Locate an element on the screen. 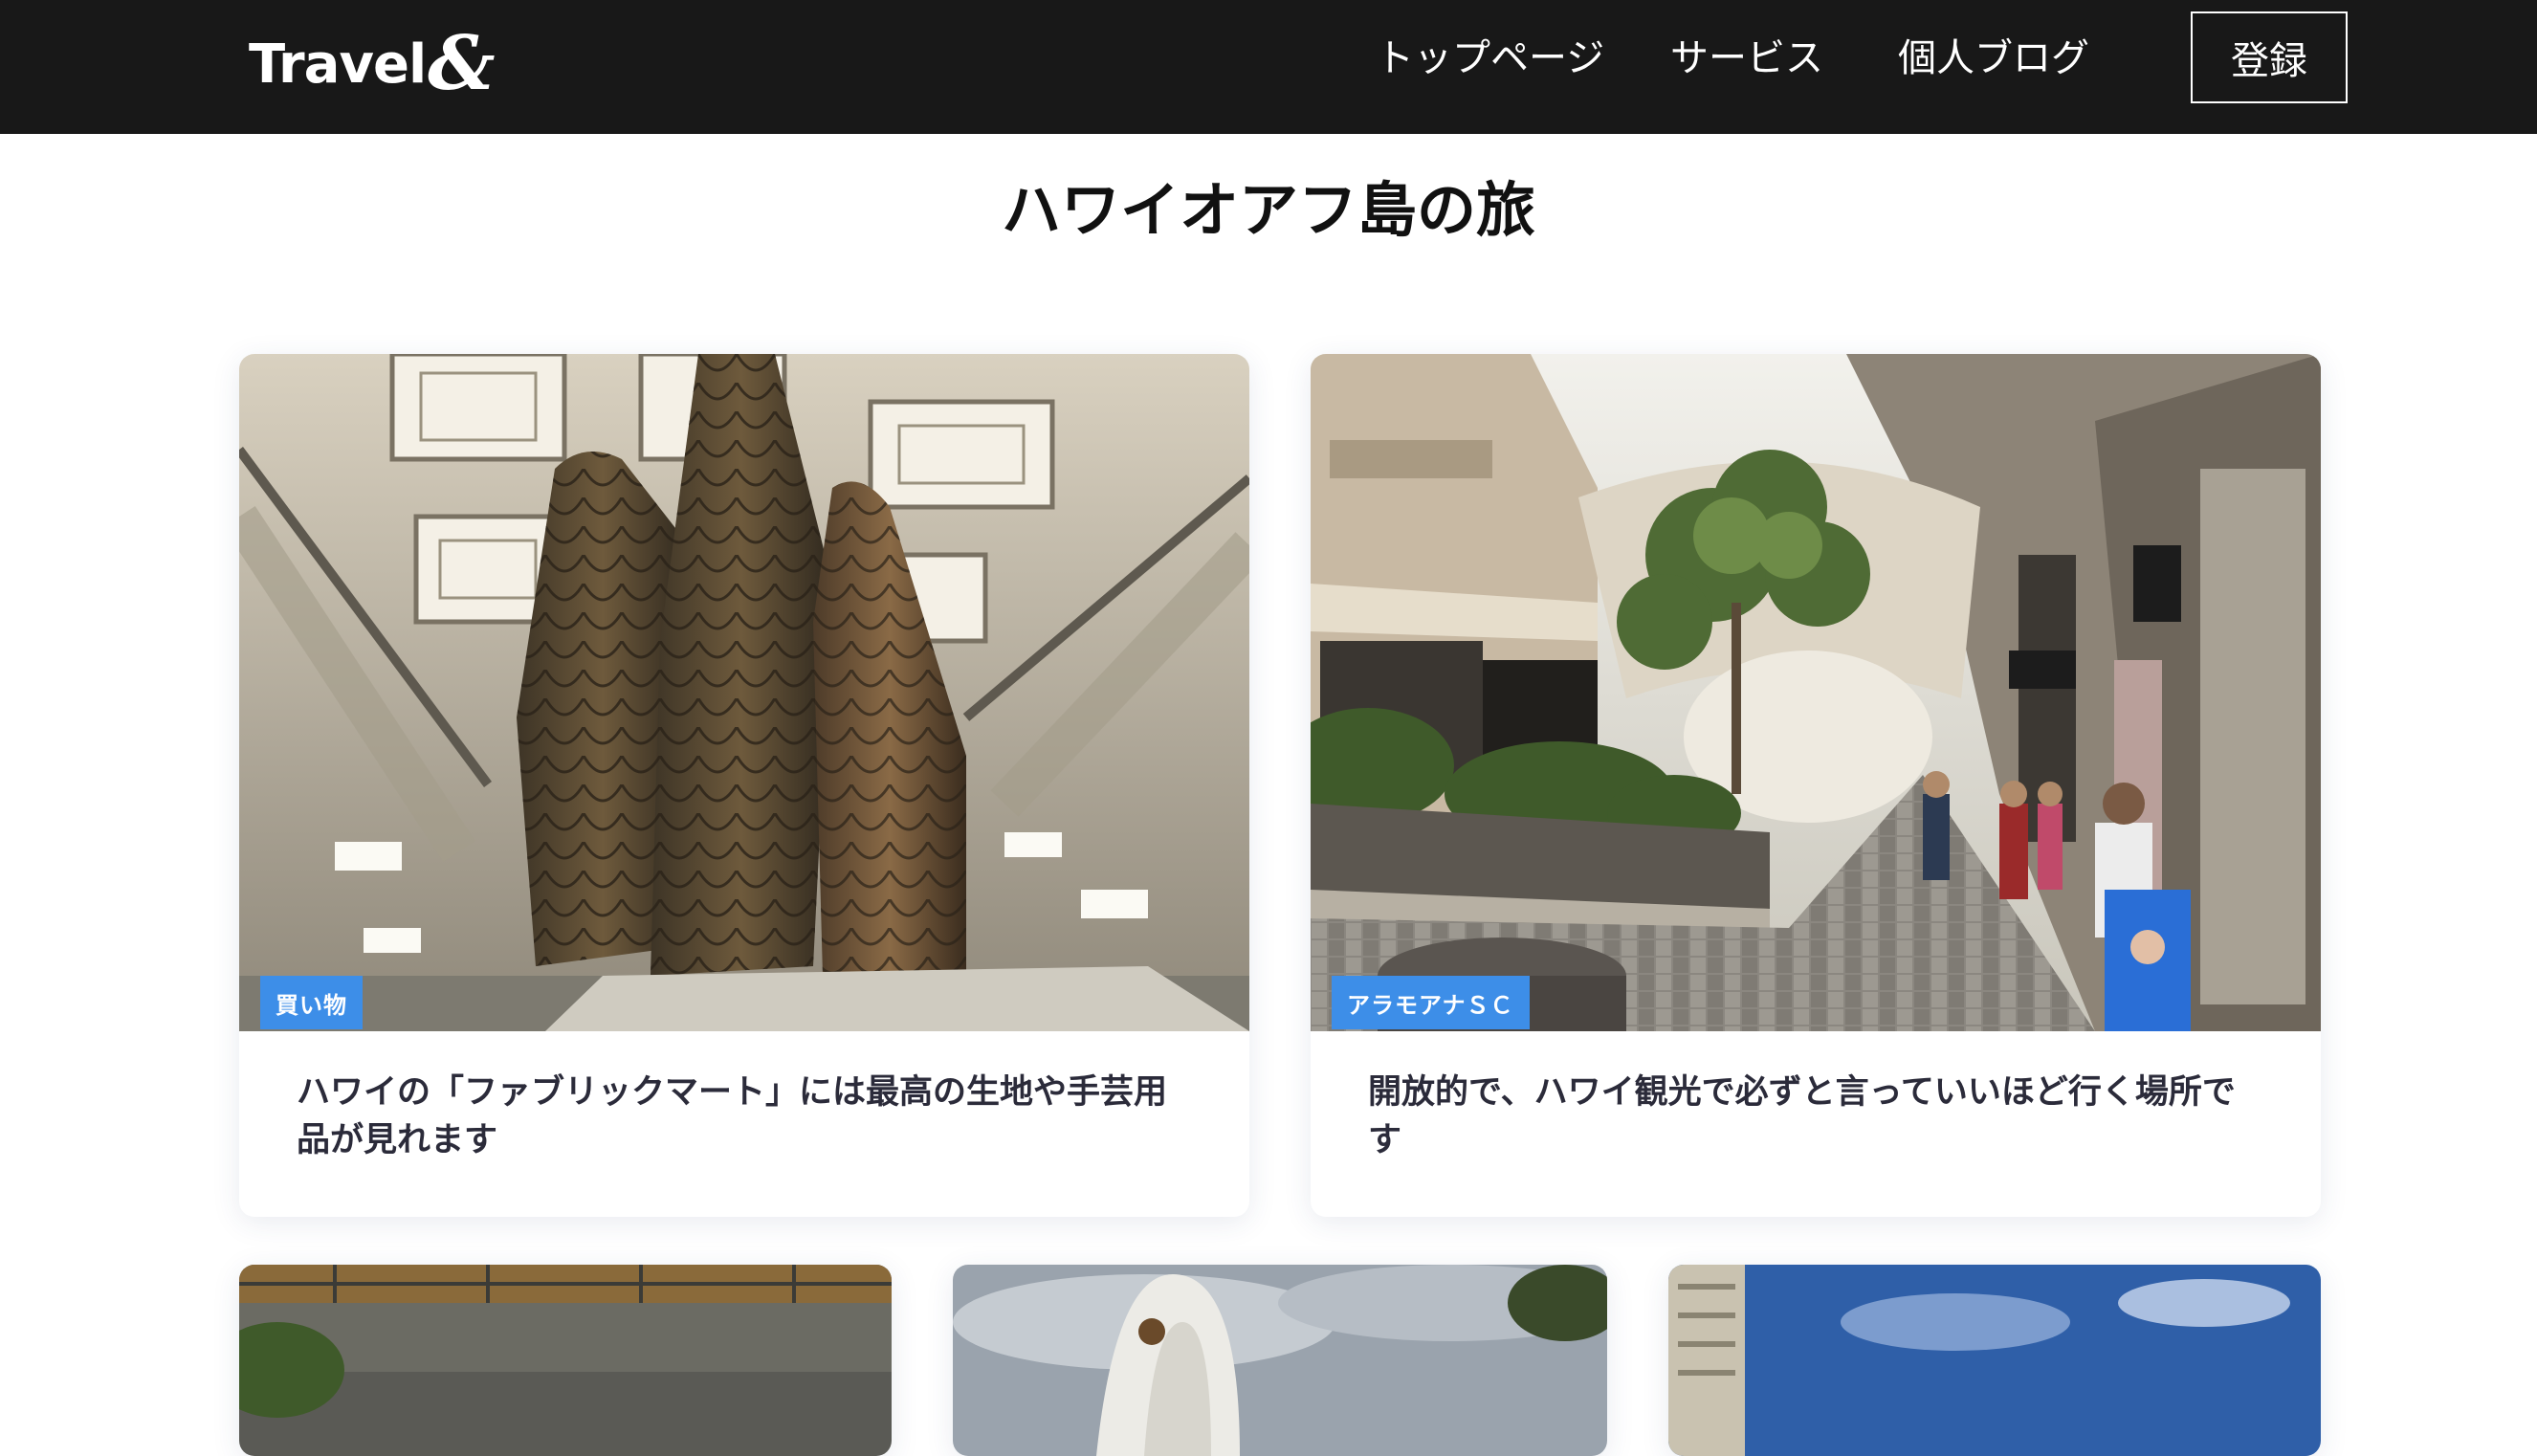 The width and height of the screenshot is (2537, 1456). site-logo: Travel & is located at coordinates (372, 64).